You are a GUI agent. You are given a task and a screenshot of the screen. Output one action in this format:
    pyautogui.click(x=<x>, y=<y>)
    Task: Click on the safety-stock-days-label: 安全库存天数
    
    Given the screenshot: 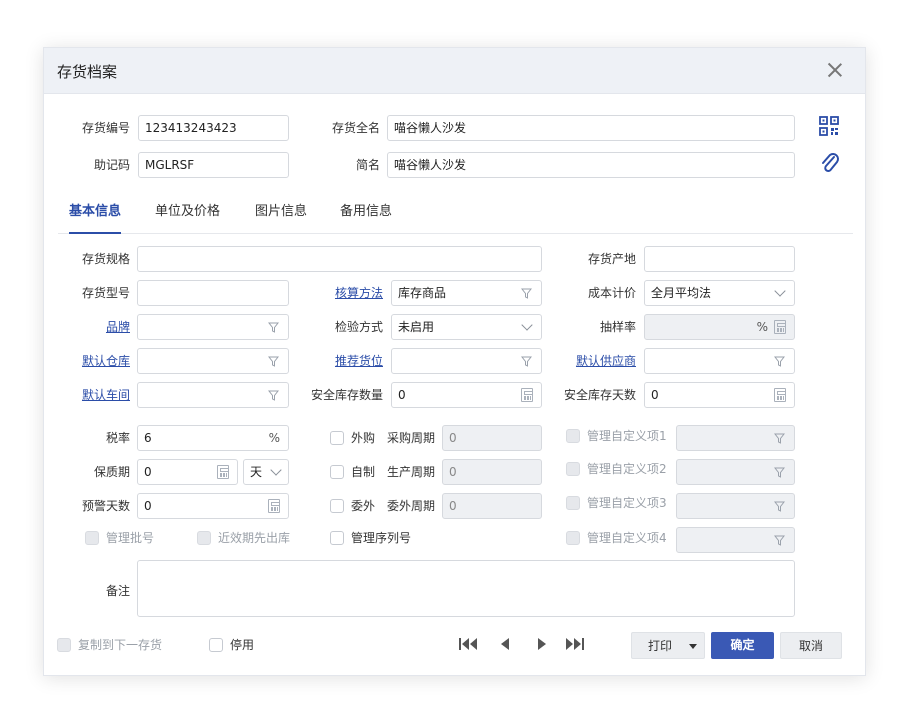 What is the action you would take?
    pyautogui.click(x=599, y=395)
    